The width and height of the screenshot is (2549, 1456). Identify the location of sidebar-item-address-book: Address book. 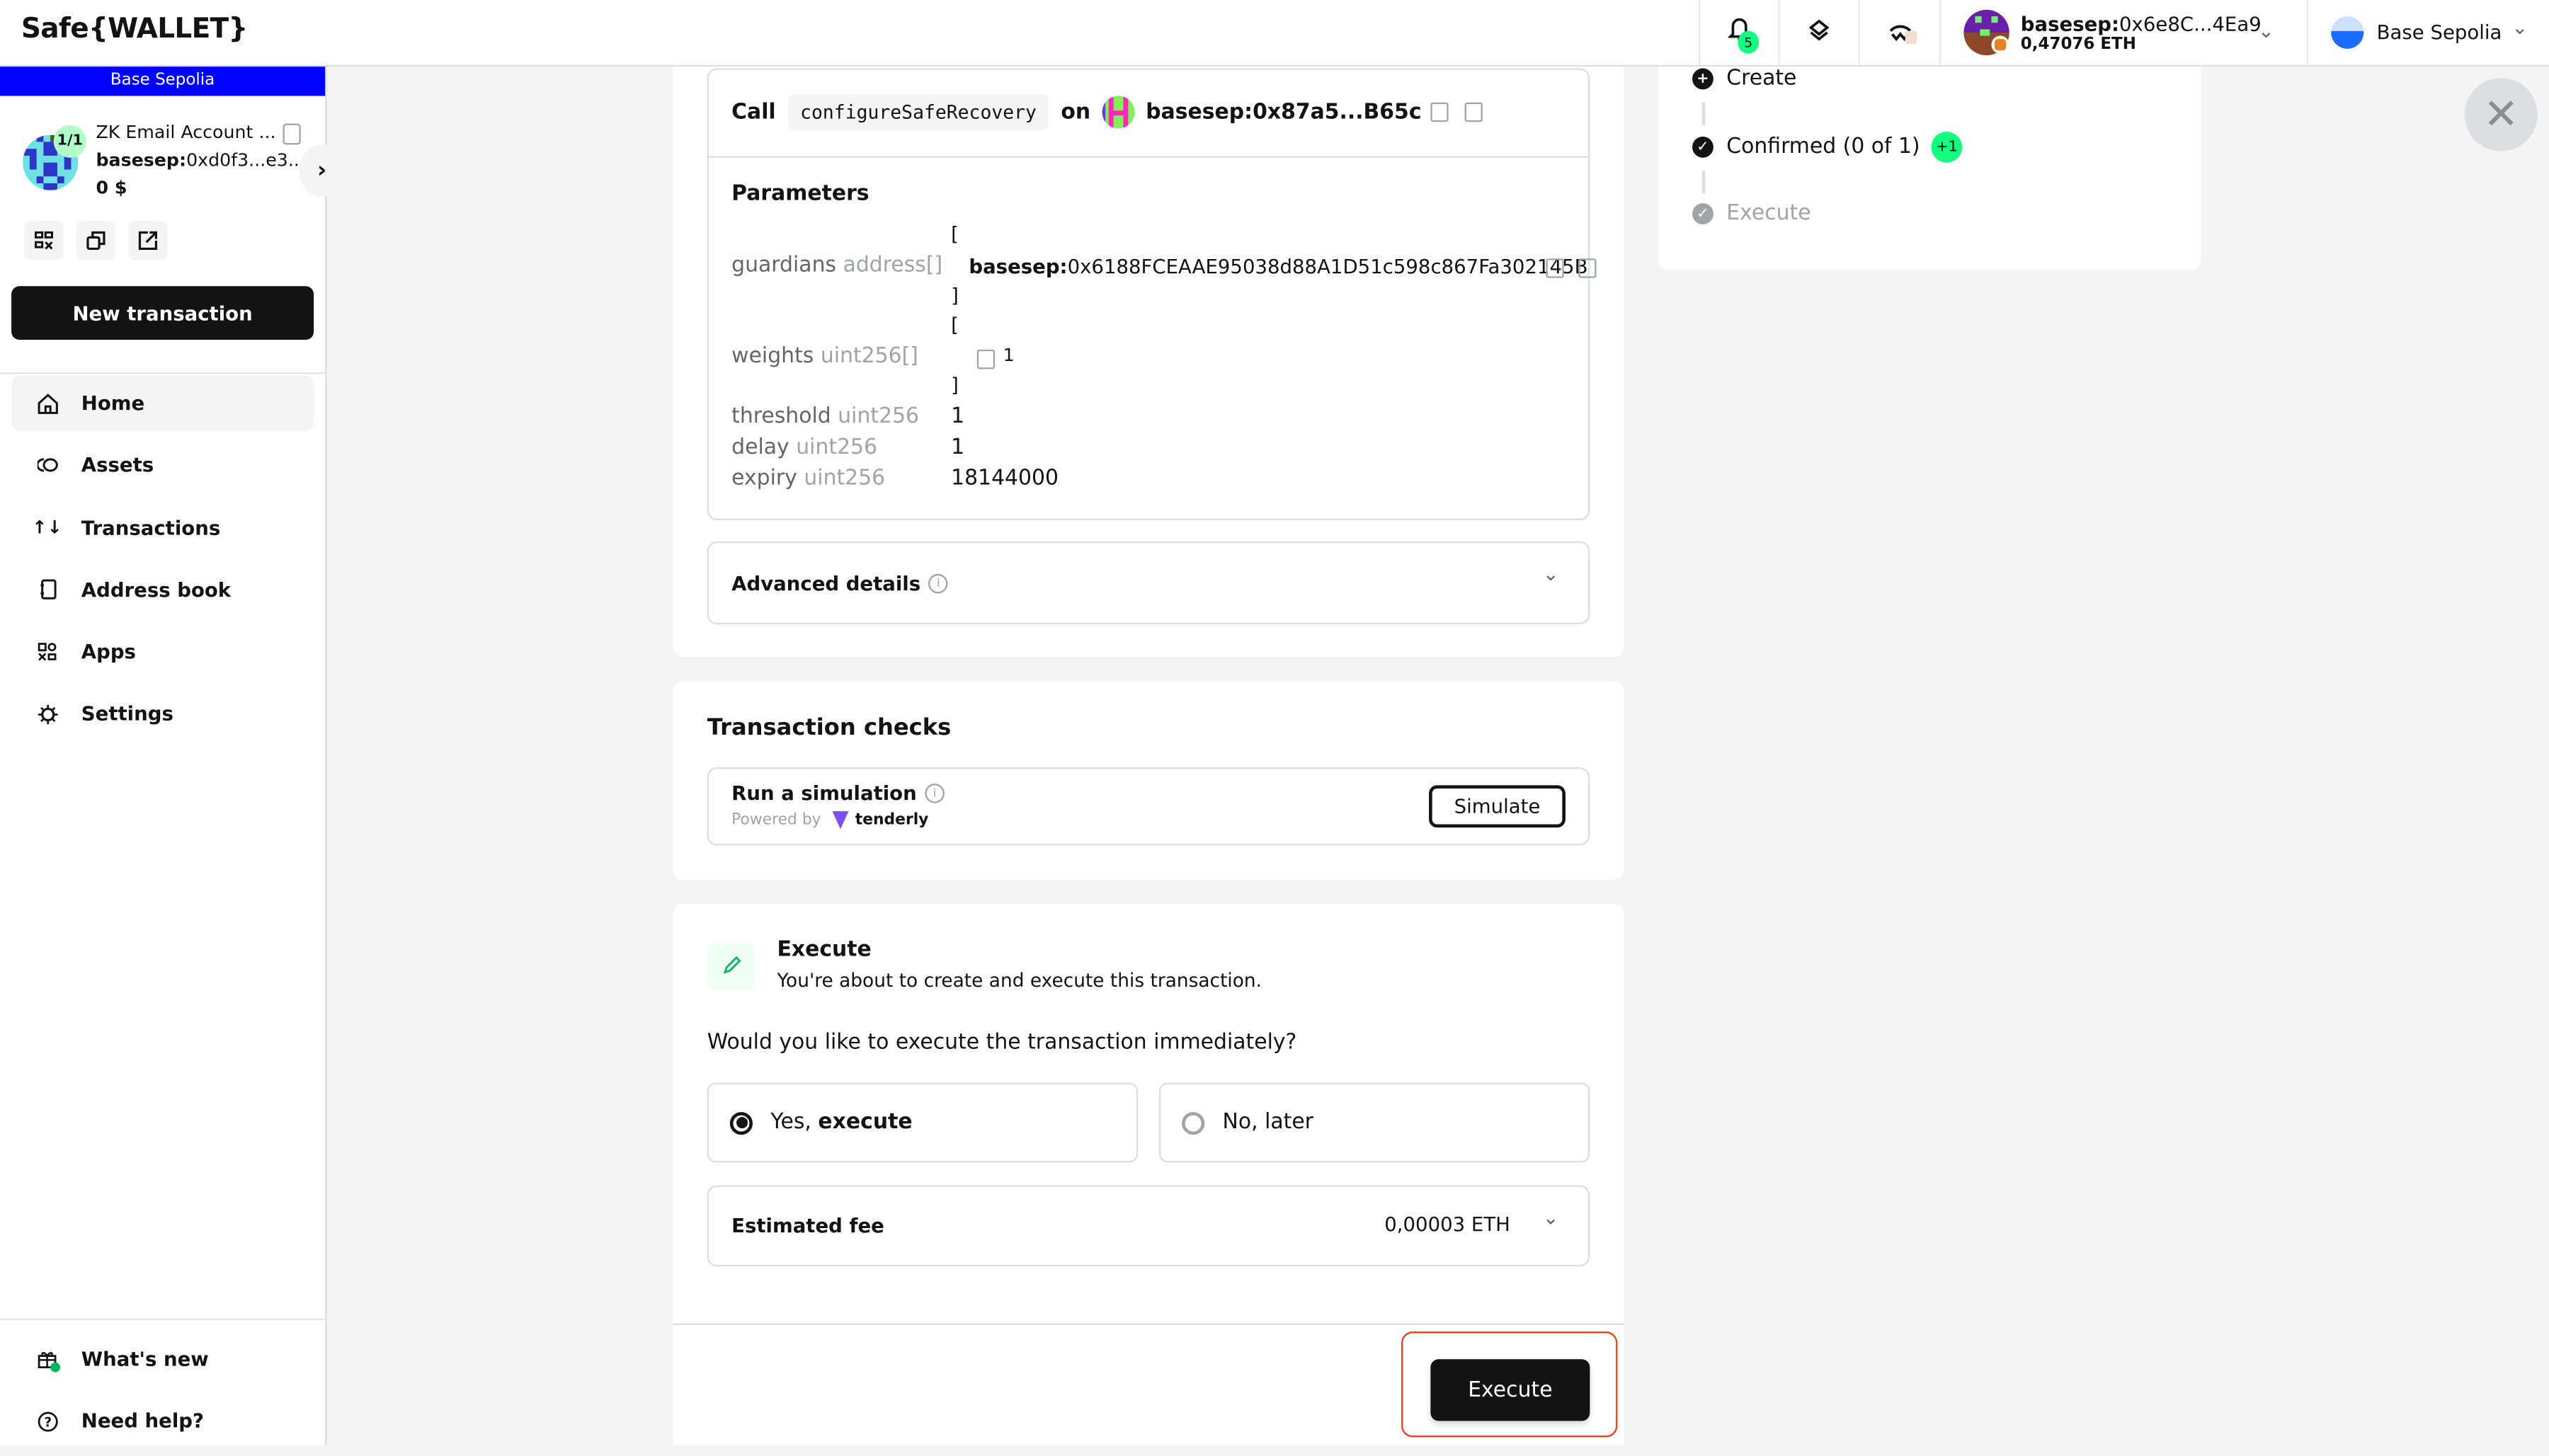
(162, 590).